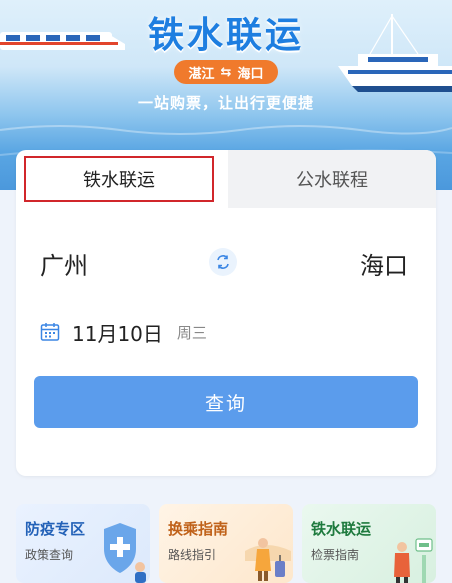  What do you see at coordinates (119, 179) in the screenshot?
I see `tab-rail-water: 铁水联运` at bounding box center [119, 179].